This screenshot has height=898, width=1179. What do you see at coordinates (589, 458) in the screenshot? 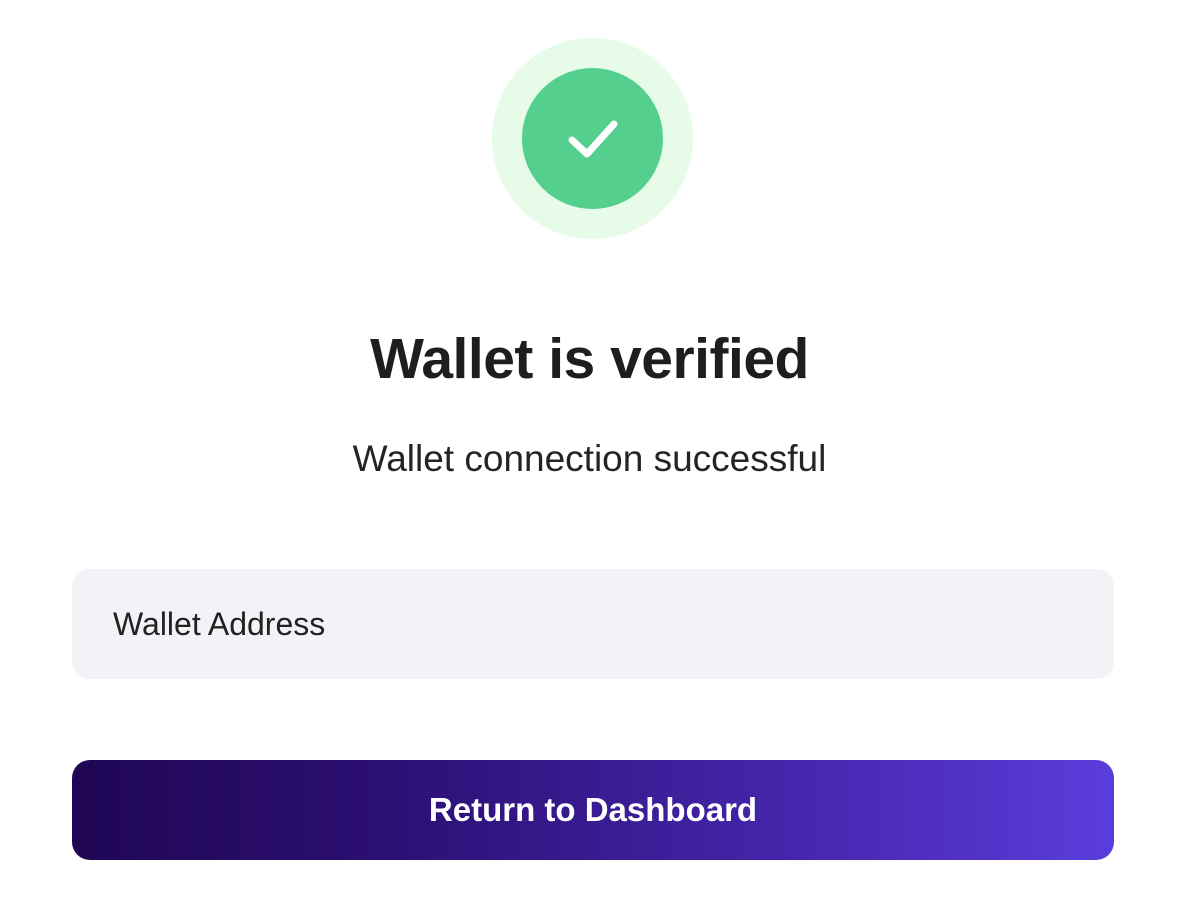
I see `page-subtitle: Wallet connection successful` at bounding box center [589, 458].